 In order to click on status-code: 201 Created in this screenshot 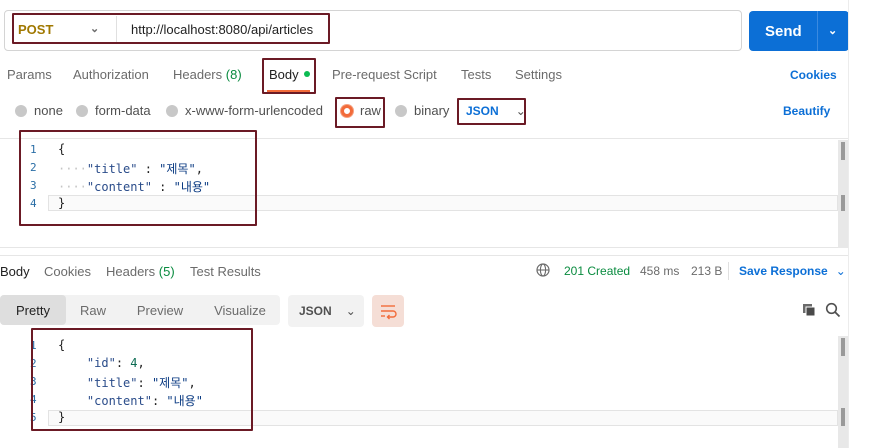, I will do `click(597, 271)`.